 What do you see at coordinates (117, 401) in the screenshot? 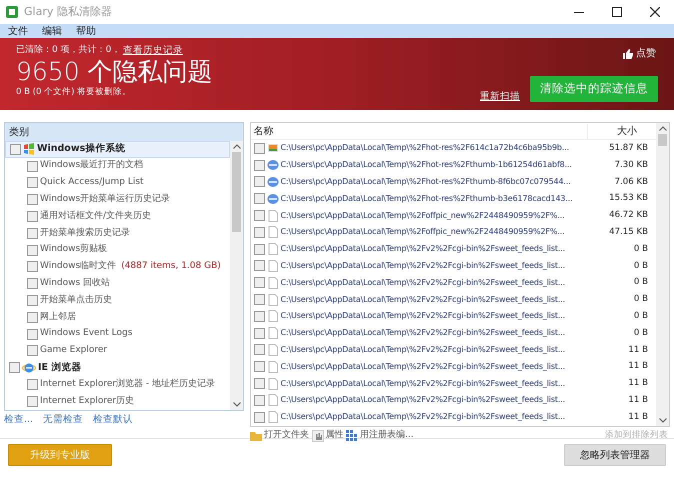
I see `category-item: Internet Explorer历史` at bounding box center [117, 401].